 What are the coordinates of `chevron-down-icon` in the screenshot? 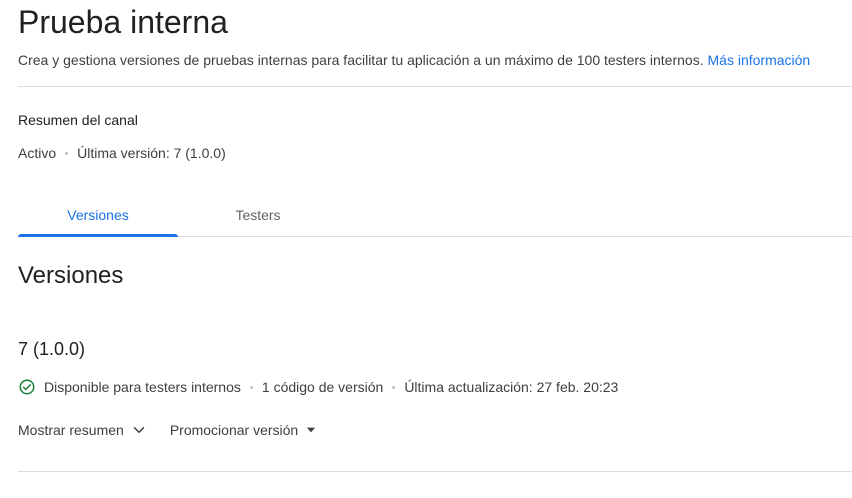 It's located at (139, 430).